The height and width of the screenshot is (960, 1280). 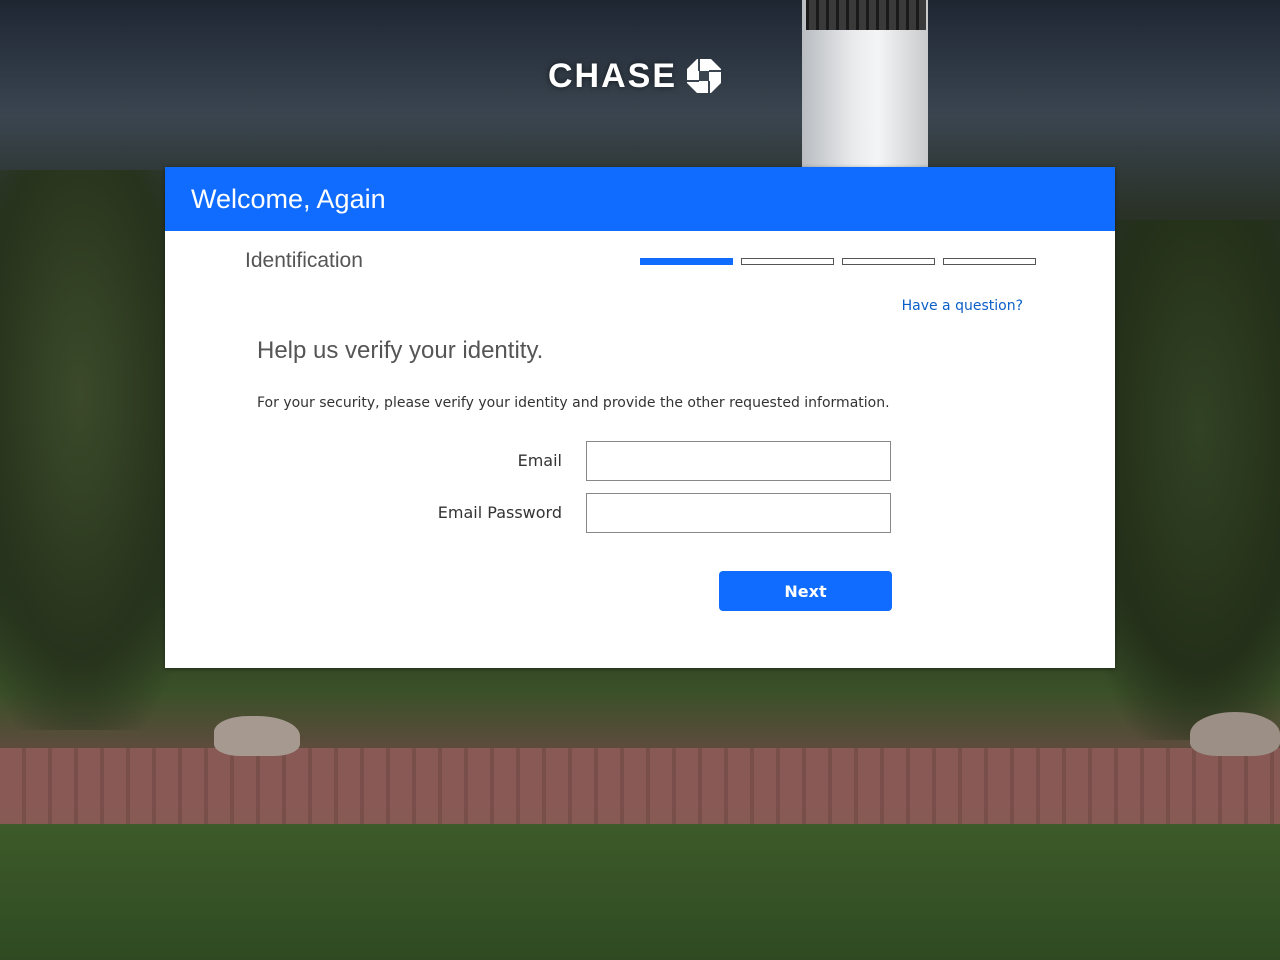 I want to click on chase-octagon-icon, so click(x=704, y=76).